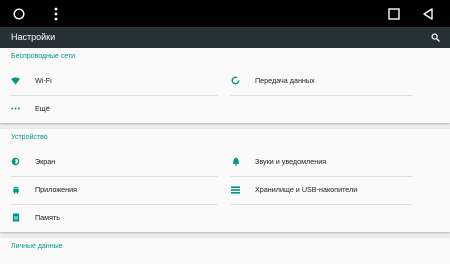 The image size is (450, 264). Describe the element at coordinates (15, 108) in the screenshot. I see `more-dots-icon` at that location.